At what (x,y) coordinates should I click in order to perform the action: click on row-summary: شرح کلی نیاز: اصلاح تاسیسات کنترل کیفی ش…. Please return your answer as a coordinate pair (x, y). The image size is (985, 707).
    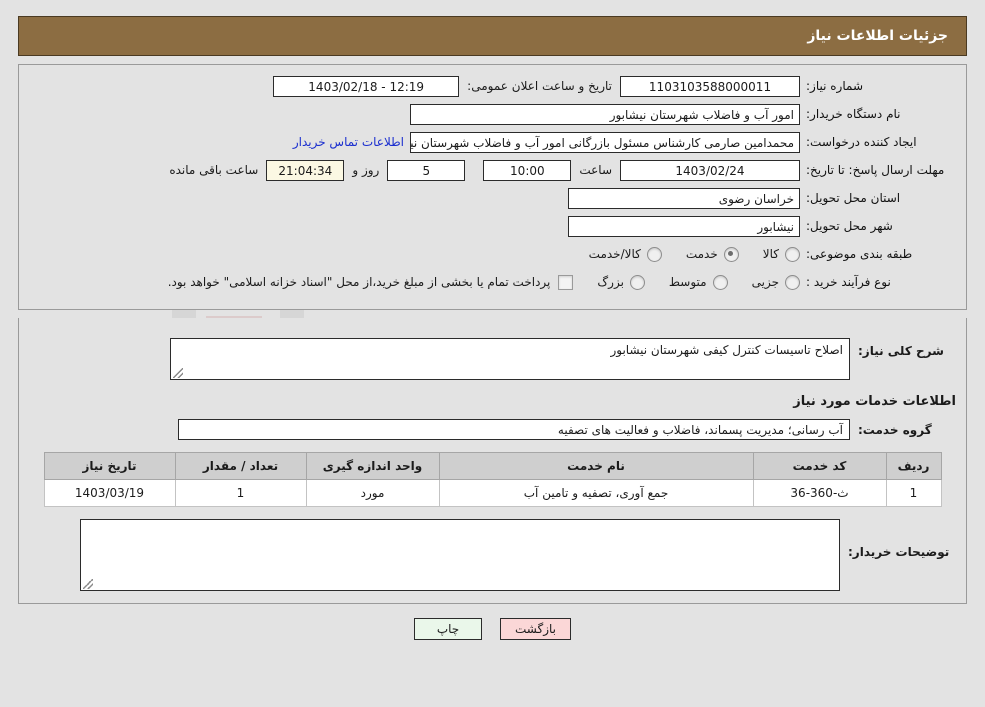
    Looking at the image, I should click on (492, 359).